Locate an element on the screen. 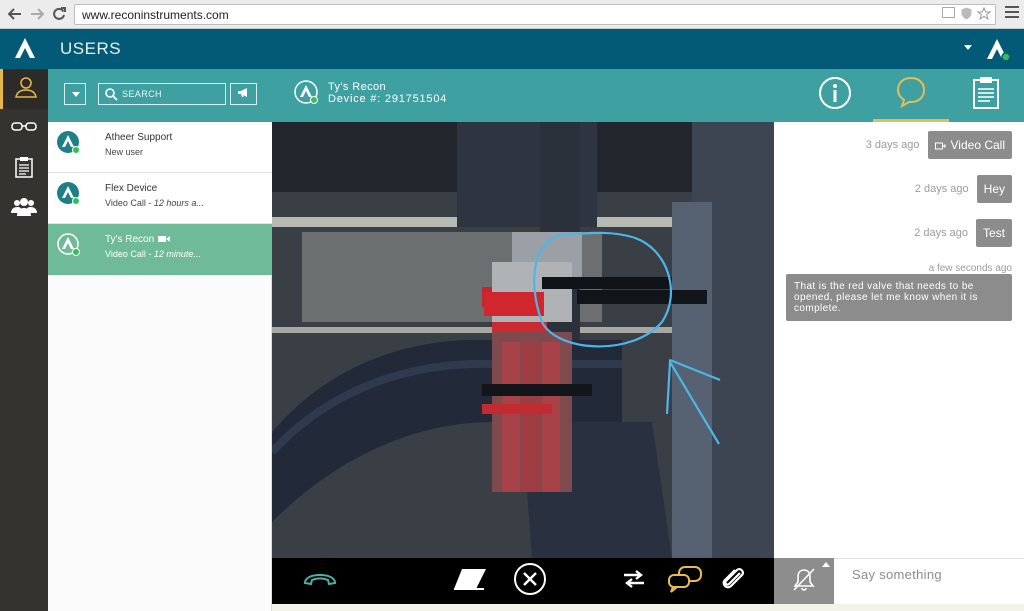 The height and width of the screenshot is (611, 1024). hang-up-button is located at coordinates (320, 581).